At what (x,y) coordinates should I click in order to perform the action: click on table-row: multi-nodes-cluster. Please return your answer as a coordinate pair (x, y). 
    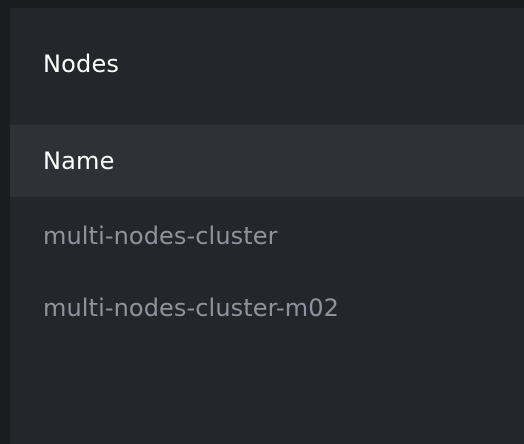
    Looking at the image, I should click on (267, 236).